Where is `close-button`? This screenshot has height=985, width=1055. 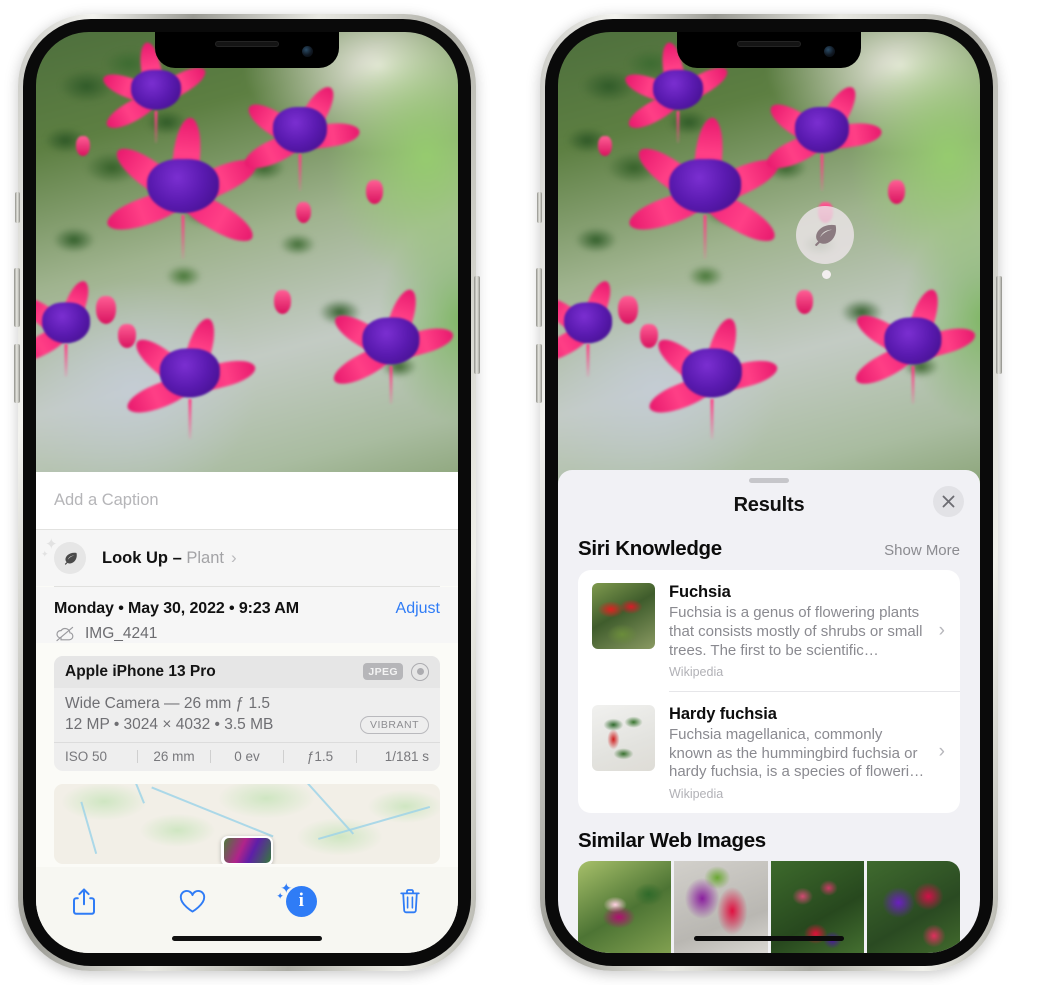 close-button is located at coordinates (948, 501).